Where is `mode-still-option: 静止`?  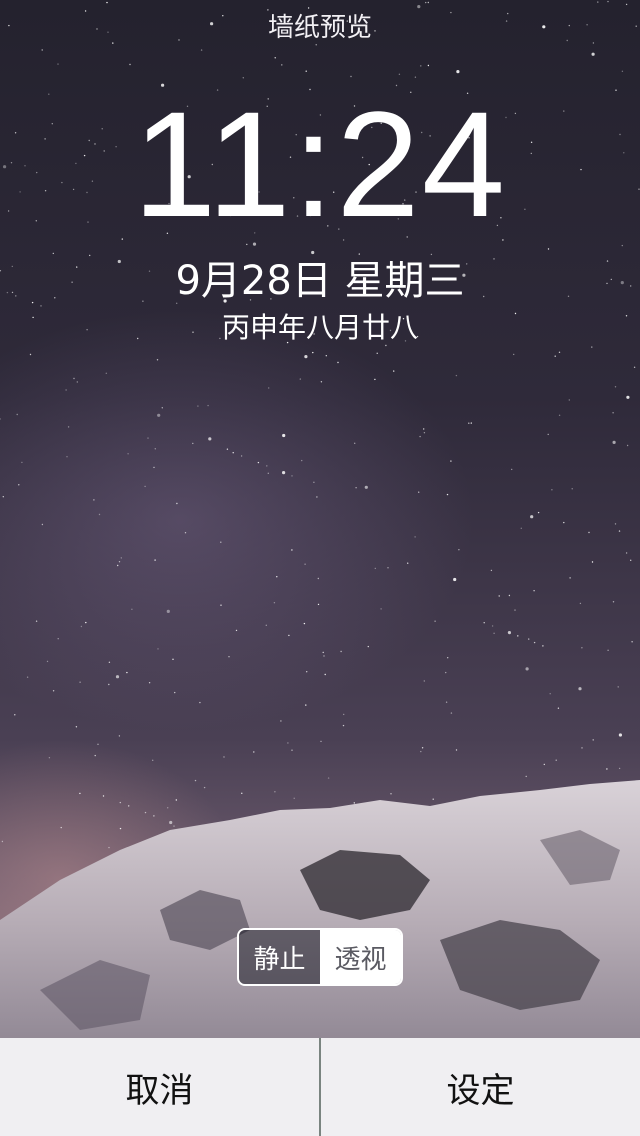 mode-still-option: 静止 is located at coordinates (279, 957).